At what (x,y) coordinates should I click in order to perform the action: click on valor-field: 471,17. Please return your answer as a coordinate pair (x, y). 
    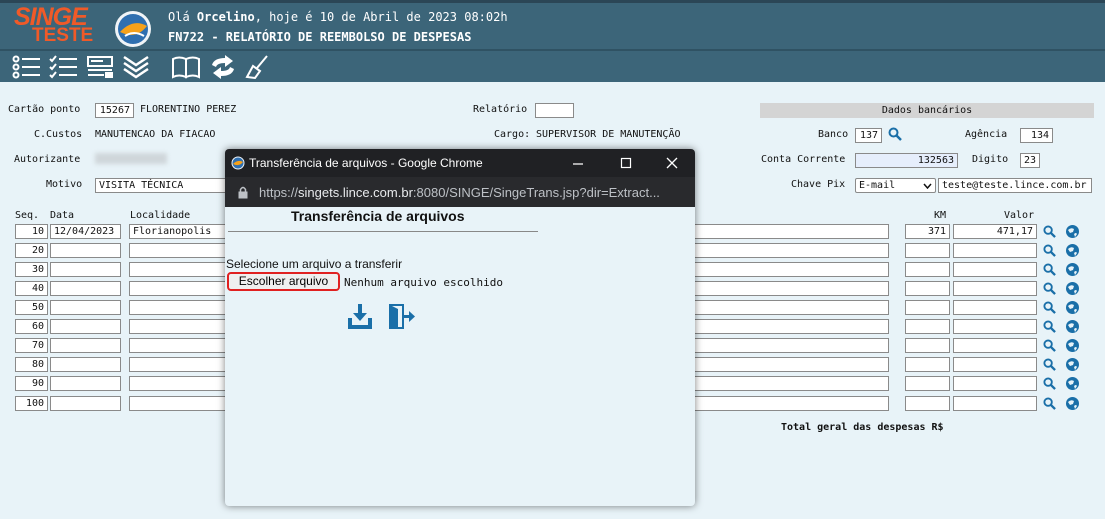
    Looking at the image, I should click on (995, 231).